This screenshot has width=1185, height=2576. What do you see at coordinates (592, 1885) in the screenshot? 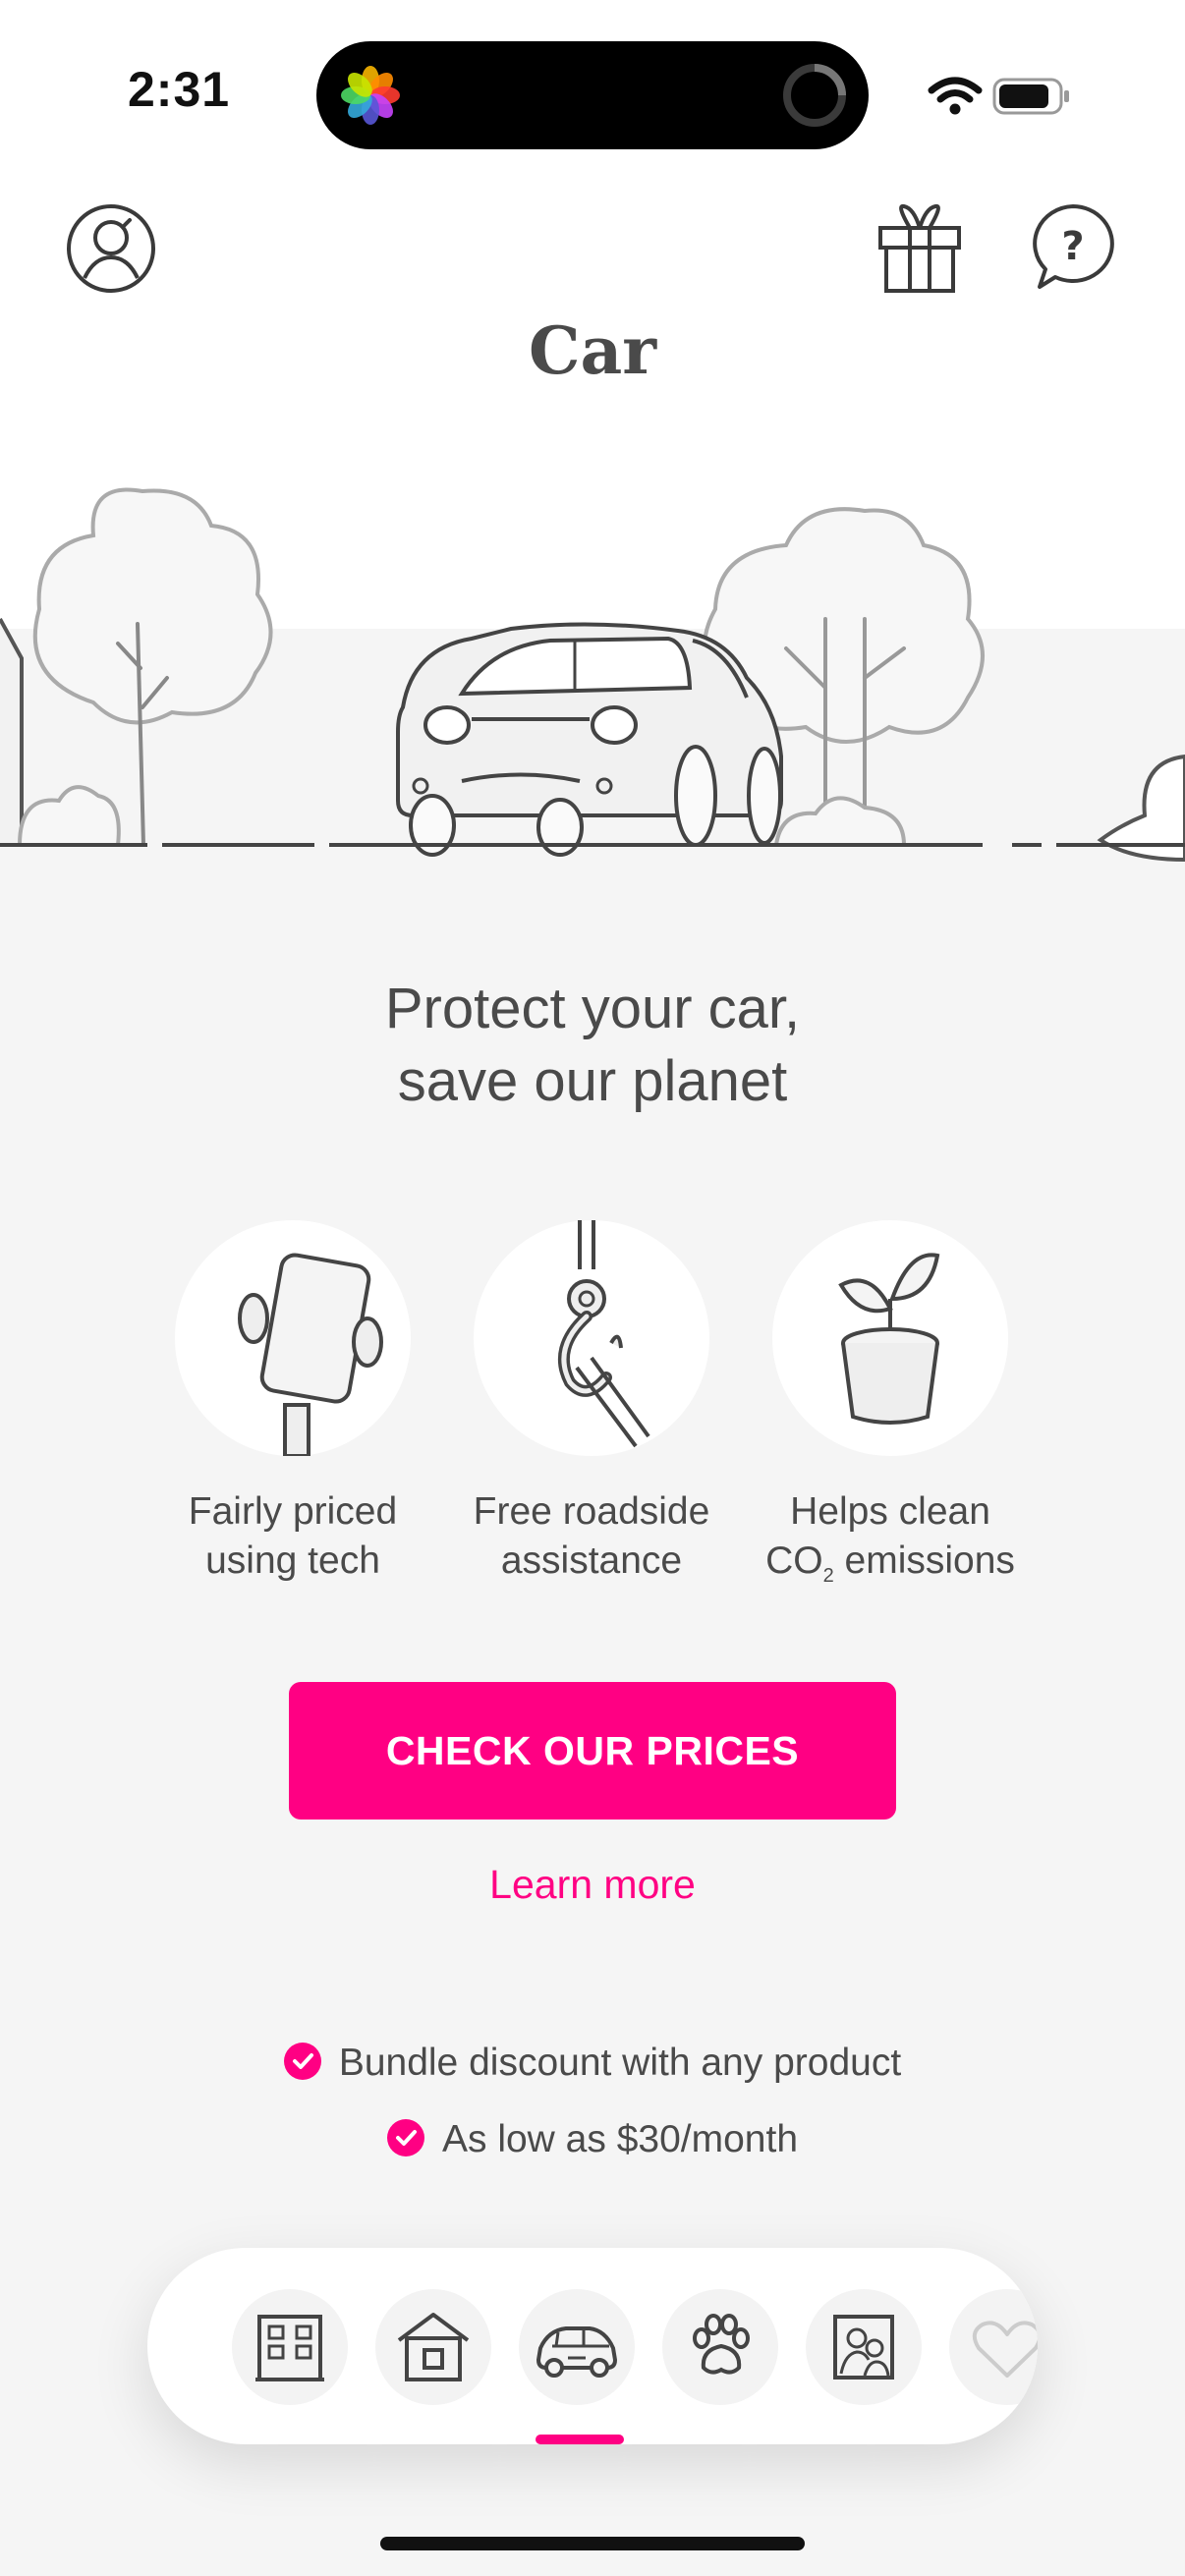
I see `learn-more-link: Learn more` at bounding box center [592, 1885].